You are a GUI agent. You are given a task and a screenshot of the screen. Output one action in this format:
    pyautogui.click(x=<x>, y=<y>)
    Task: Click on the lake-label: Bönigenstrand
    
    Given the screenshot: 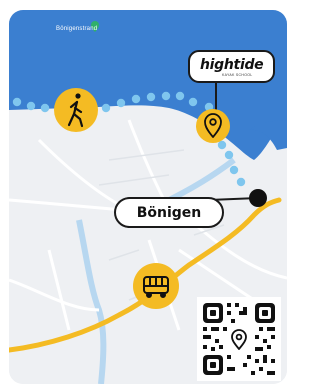 What is the action you would take?
    pyautogui.click(x=77, y=29)
    